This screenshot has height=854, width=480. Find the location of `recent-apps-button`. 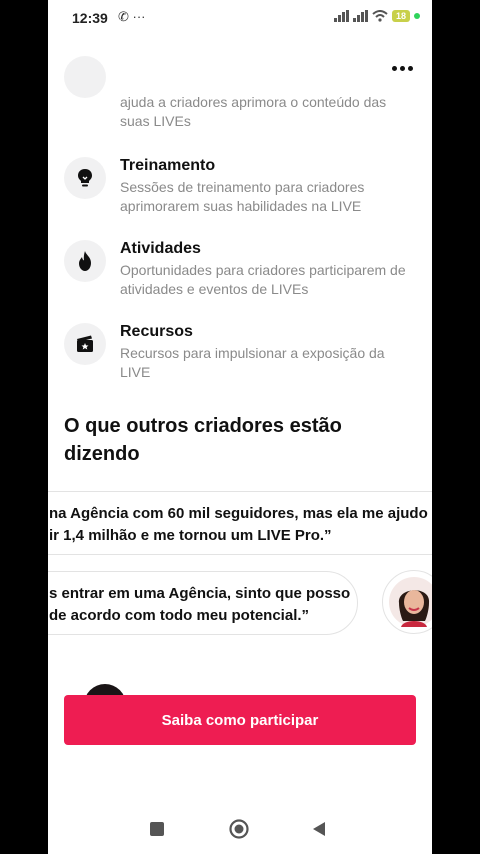

recent-apps-button is located at coordinates (157, 831).